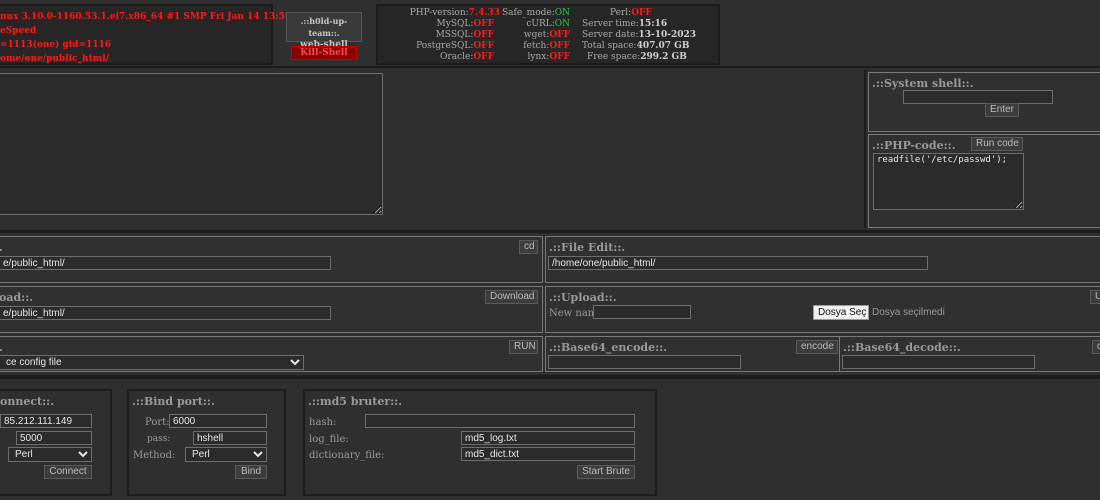  I want to click on upload-button: U, so click(1095, 297).